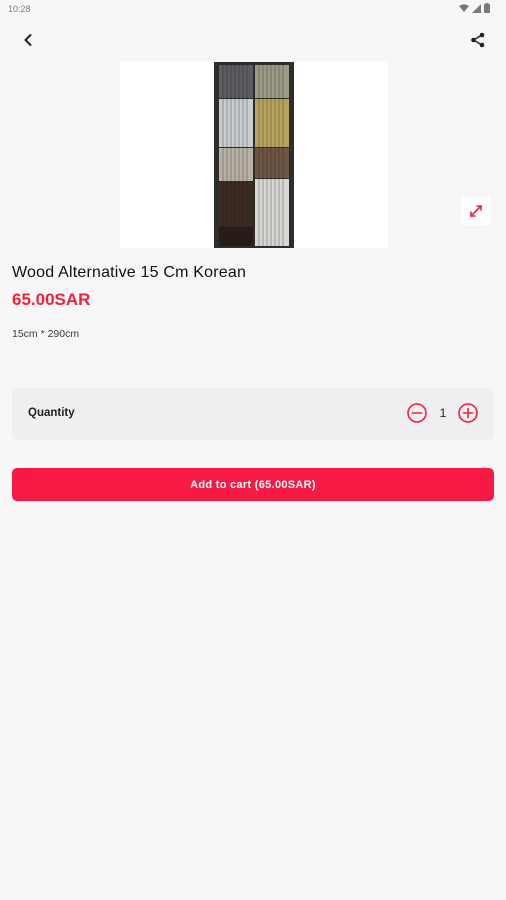 Image resolution: width=506 pixels, height=900 pixels. I want to click on product-description: 15cm * 290cm, so click(46, 334).